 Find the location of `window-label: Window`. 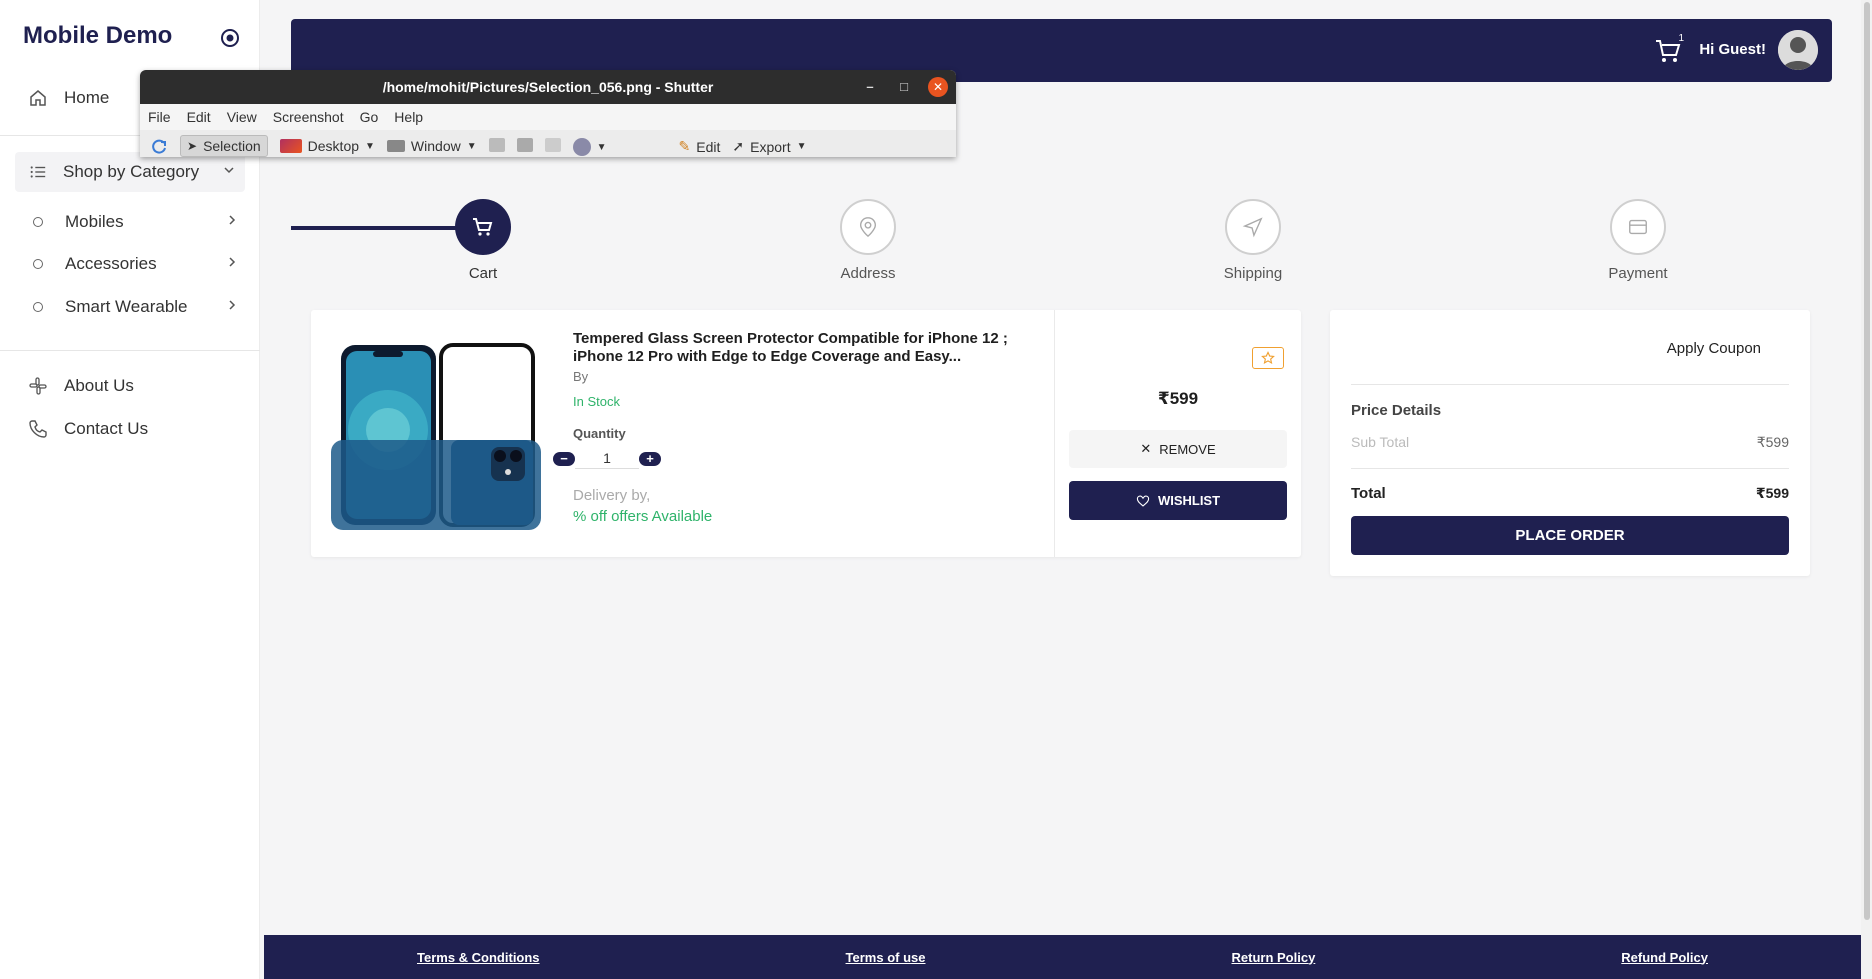

window-label: Window is located at coordinates (435, 146).